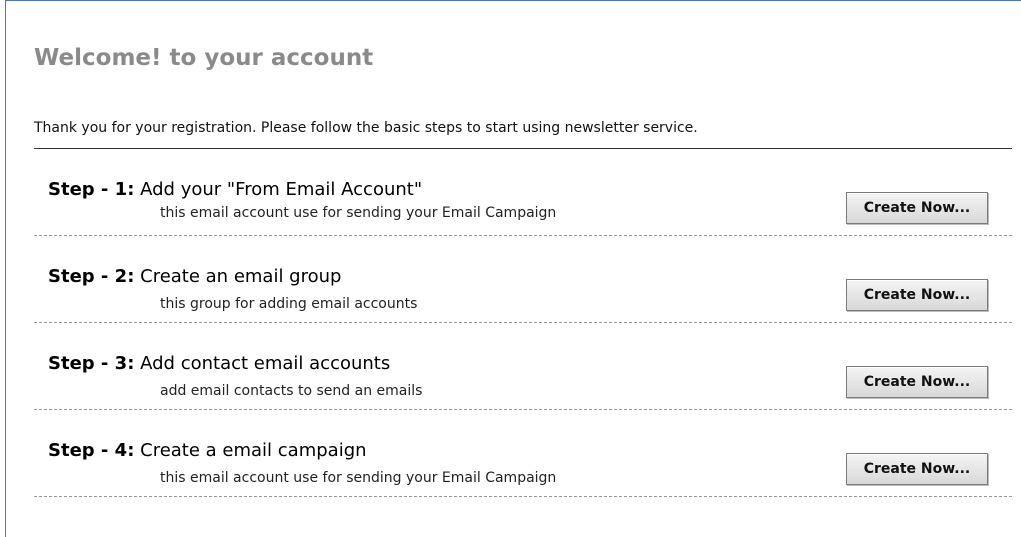 Image resolution: width=1021 pixels, height=537 pixels. What do you see at coordinates (291, 391) in the screenshot?
I see `step-3-description: add email contacts to send an emails` at bounding box center [291, 391].